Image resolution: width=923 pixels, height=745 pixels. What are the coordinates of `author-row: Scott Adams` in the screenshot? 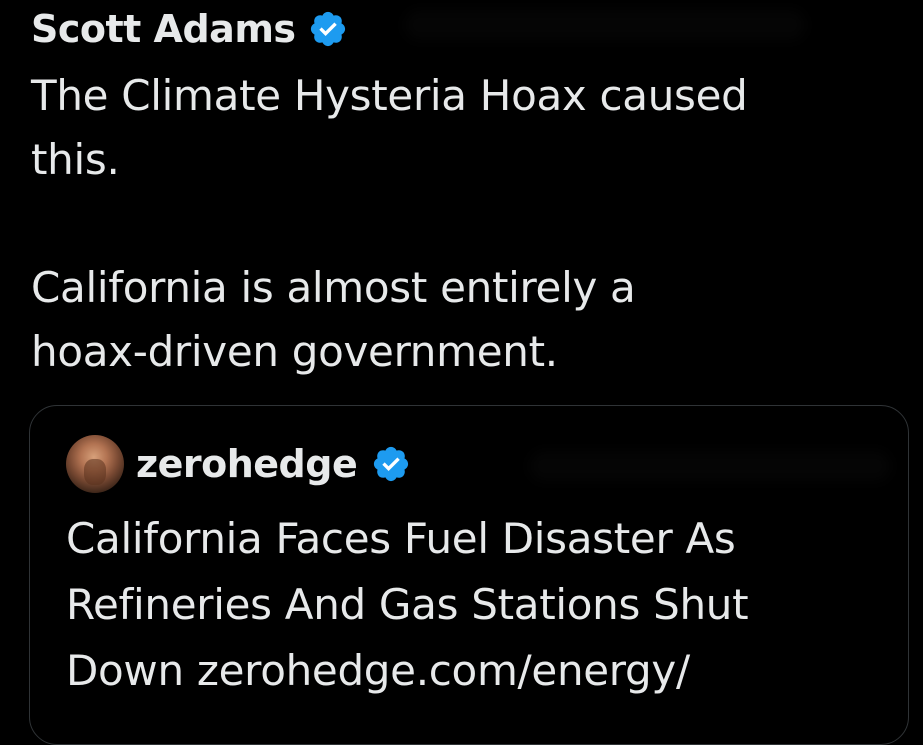 It's located at (189, 29).